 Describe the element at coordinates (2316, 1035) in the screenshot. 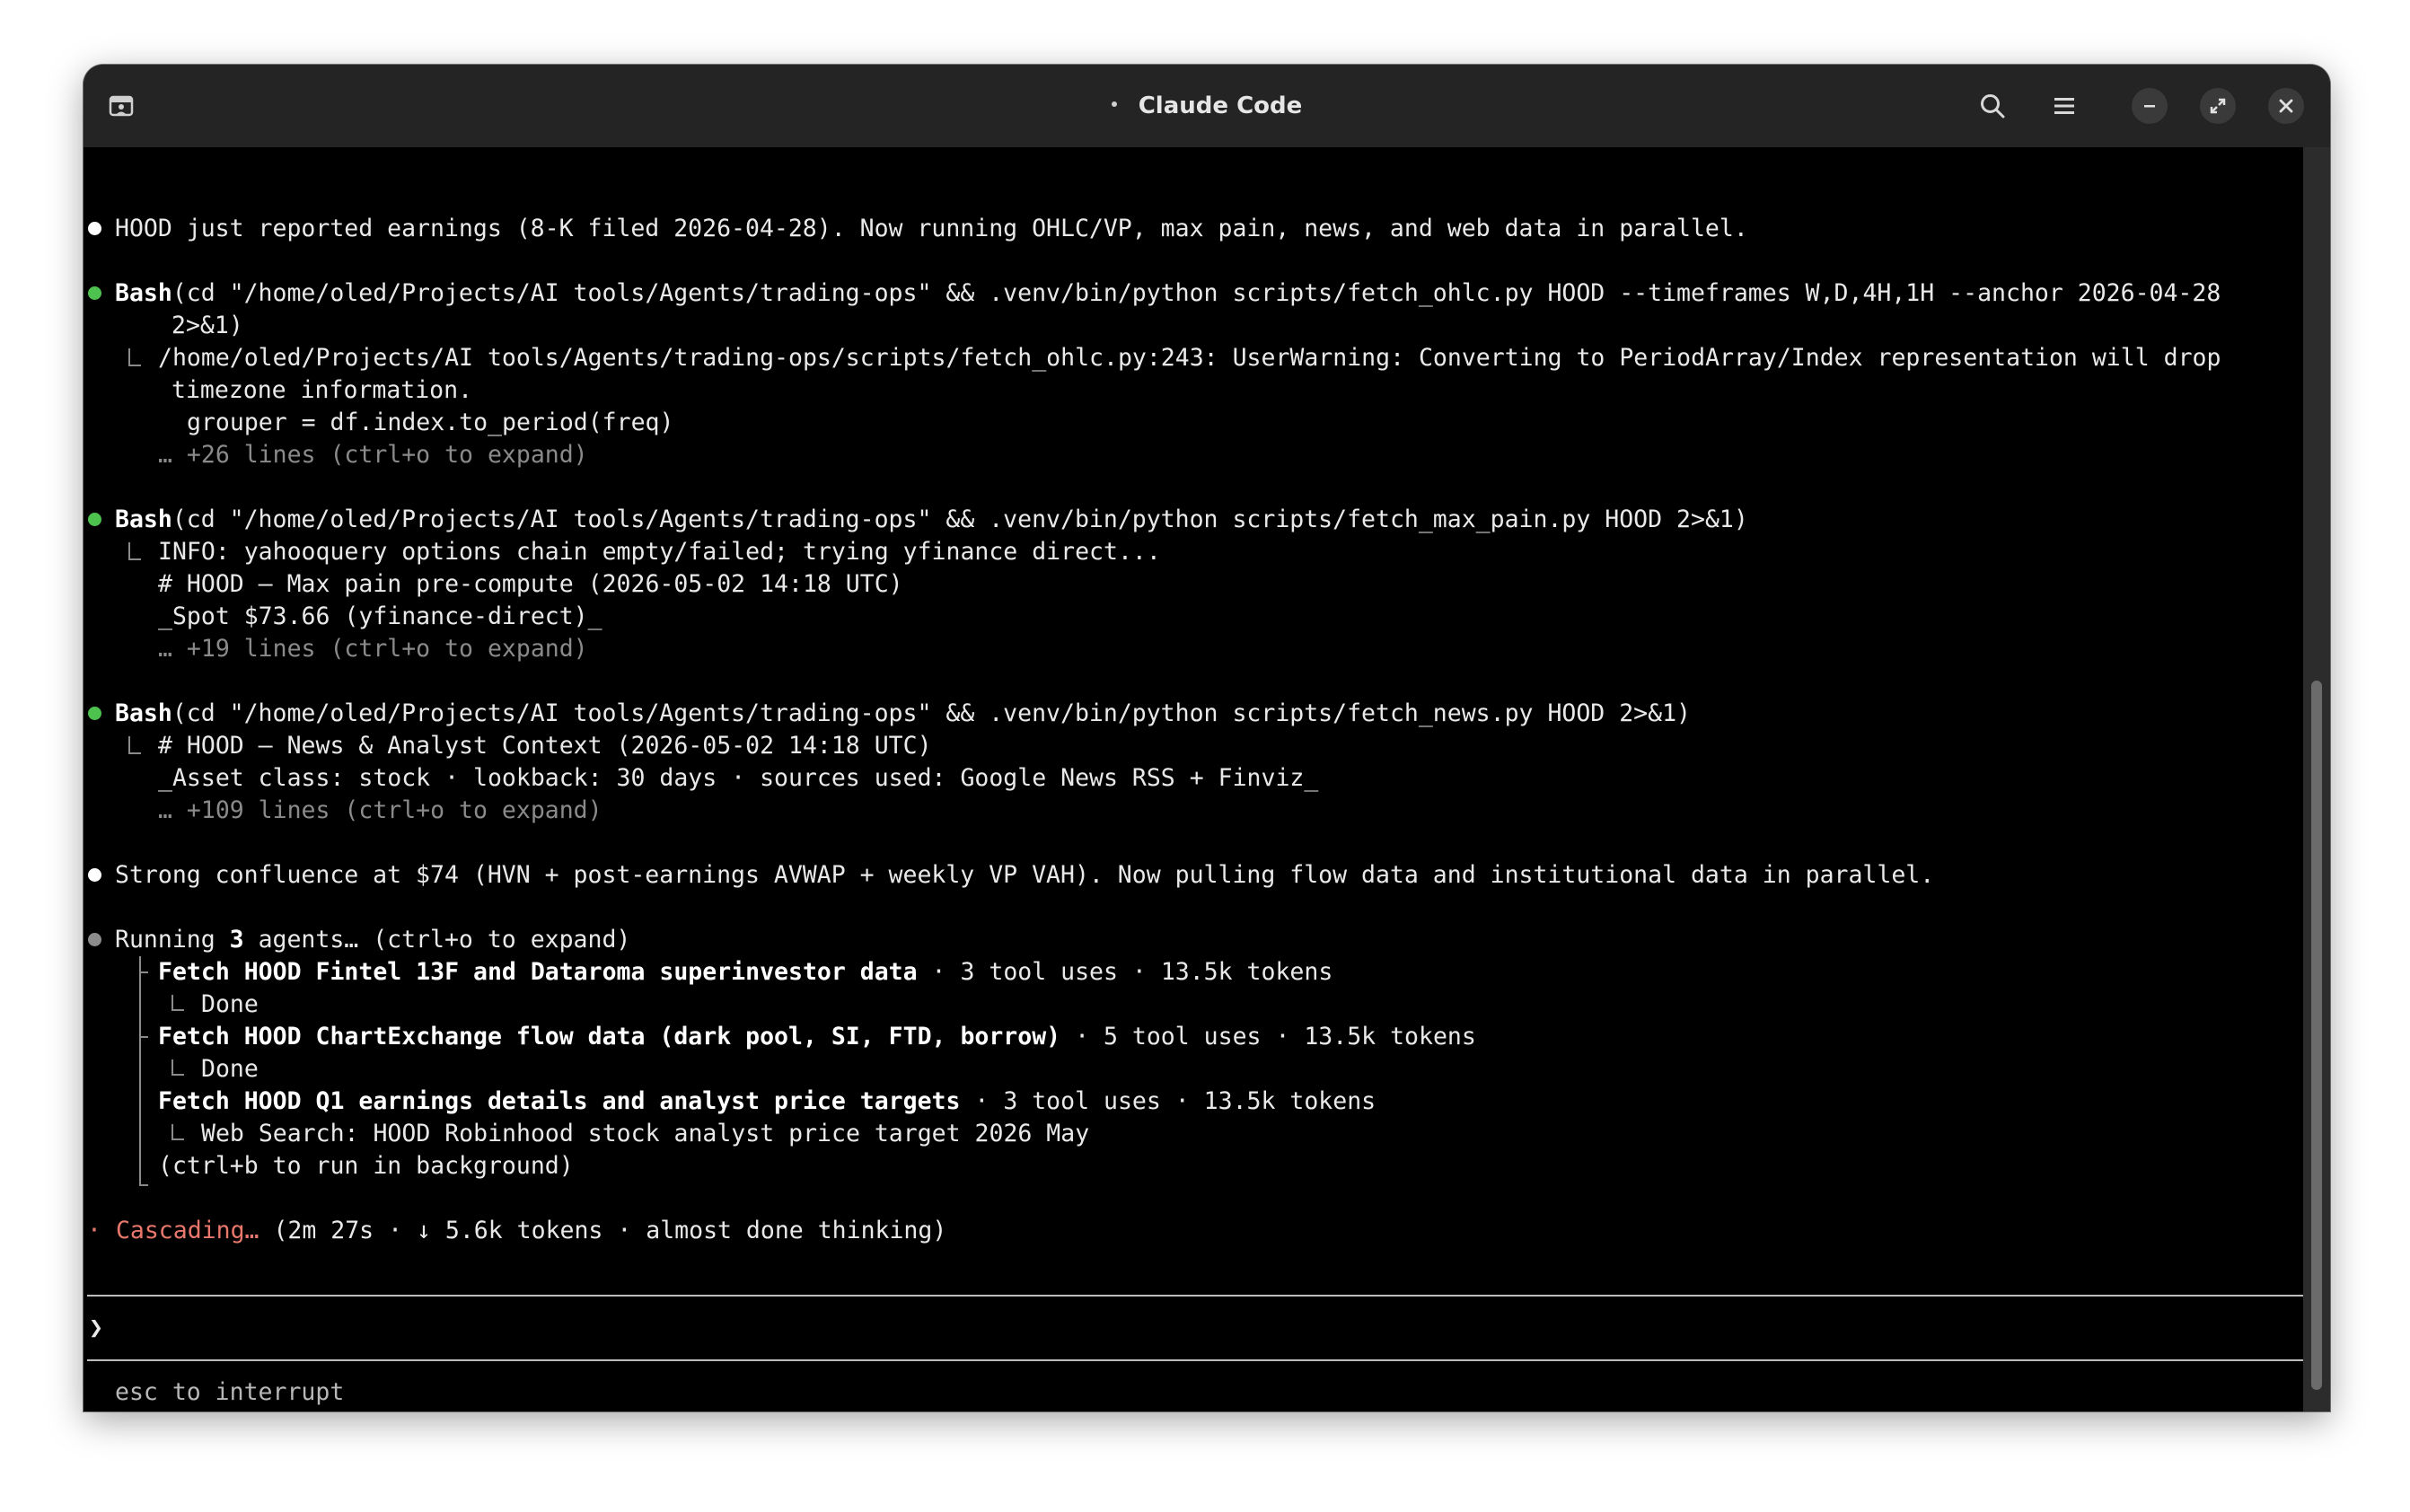

I see `scrollbar-thumb` at that location.